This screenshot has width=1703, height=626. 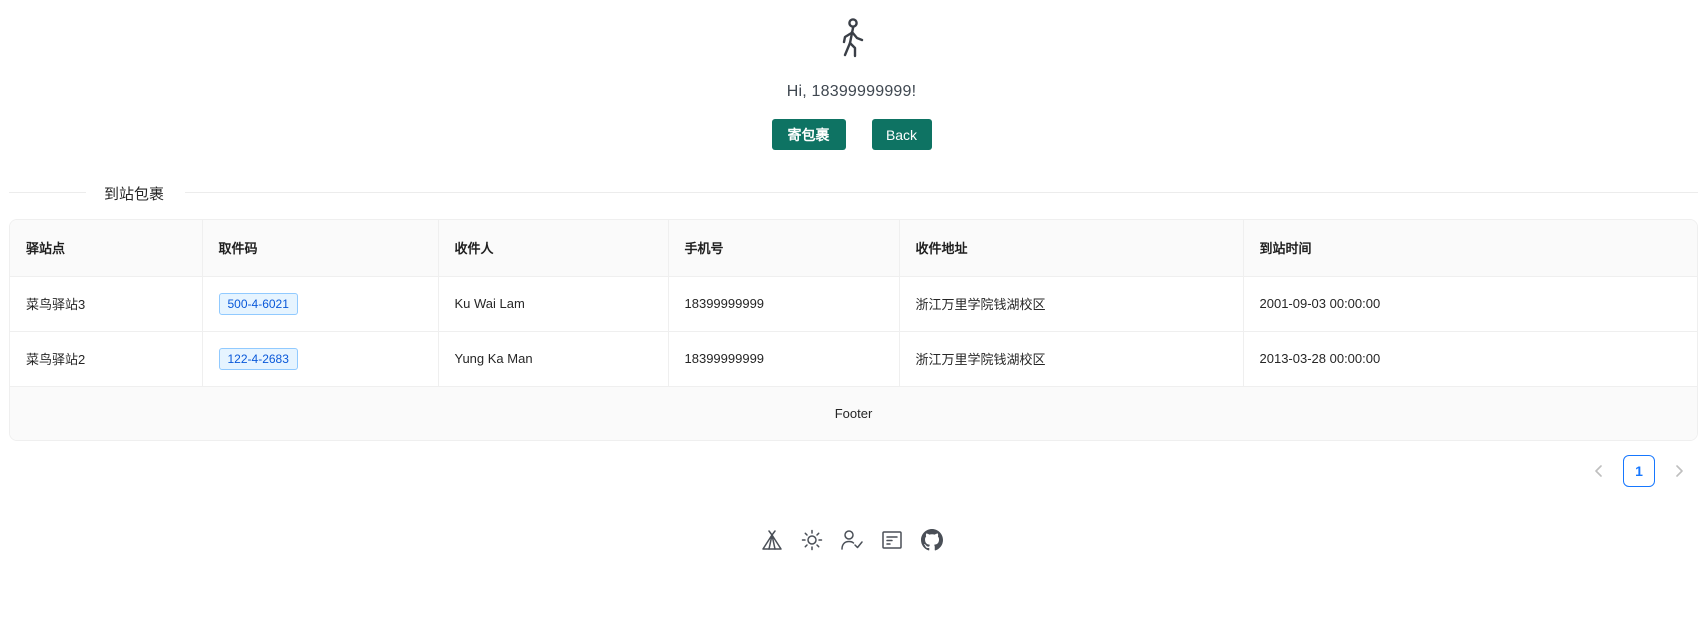 I want to click on section-divider: 到站包裹, so click(x=853, y=192).